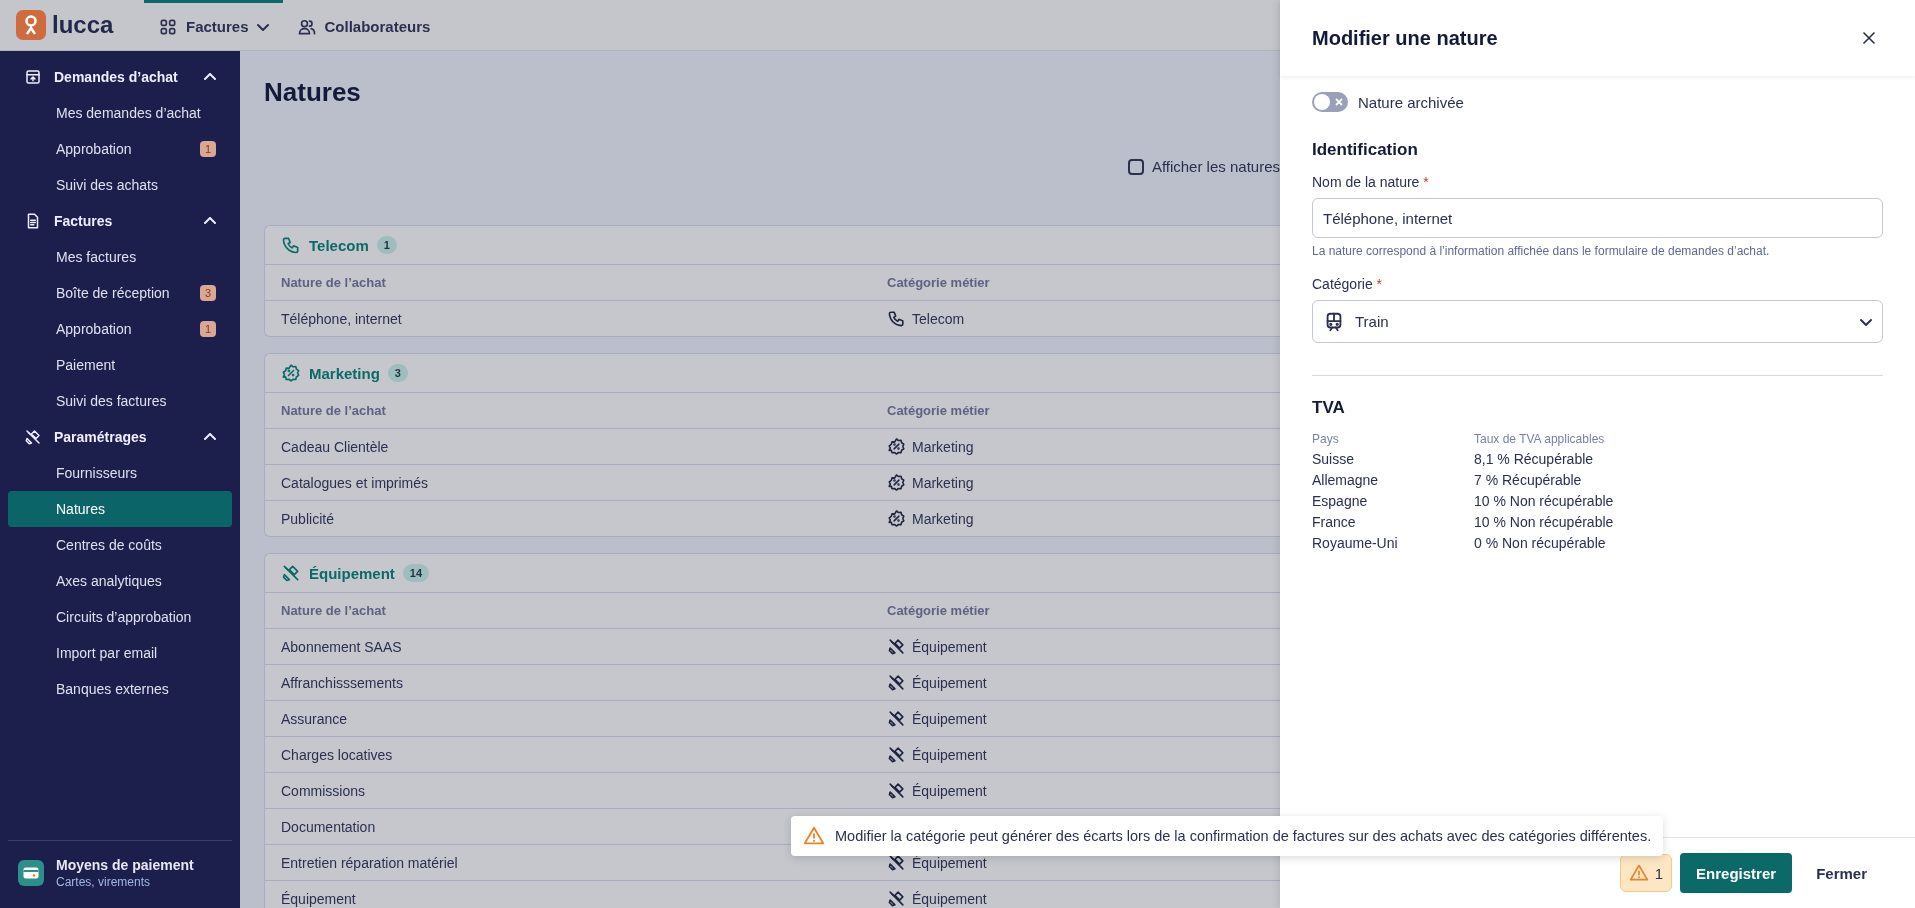 The image size is (1915, 908). What do you see at coordinates (120, 185) in the screenshot?
I see `sidebar-item: Suivi des achats` at bounding box center [120, 185].